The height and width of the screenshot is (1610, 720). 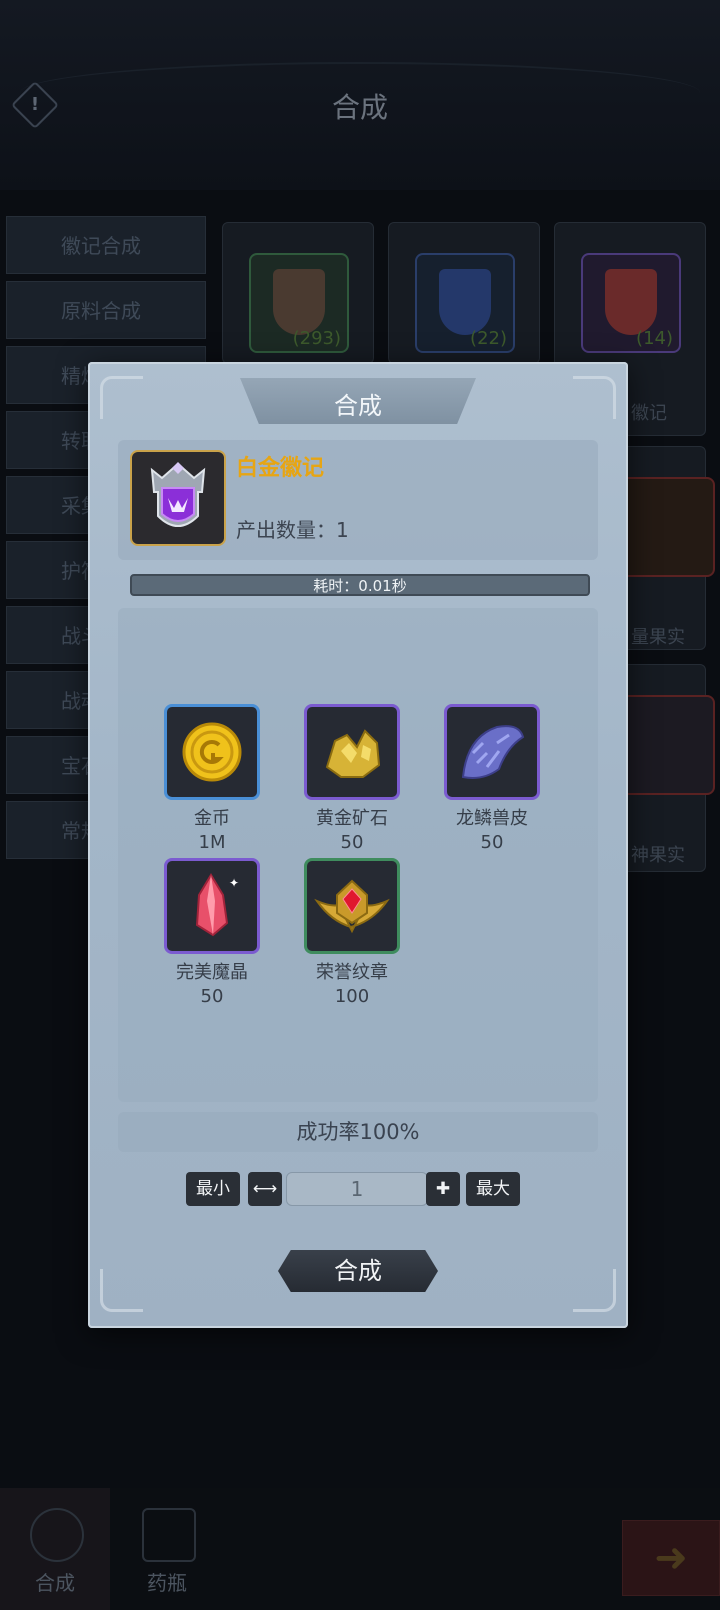 I want to click on dialog-title: 合成, so click(x=358, y=406).